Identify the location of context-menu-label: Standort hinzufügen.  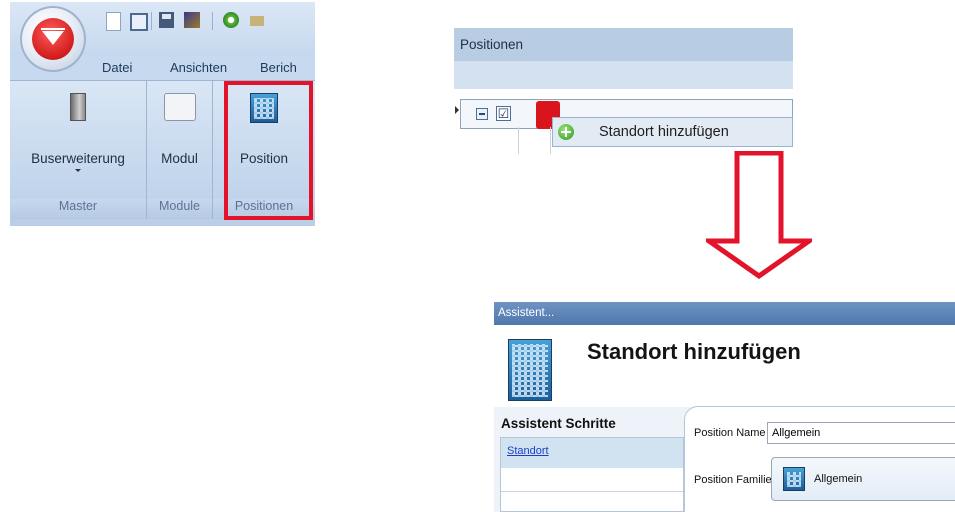
(664, 132).